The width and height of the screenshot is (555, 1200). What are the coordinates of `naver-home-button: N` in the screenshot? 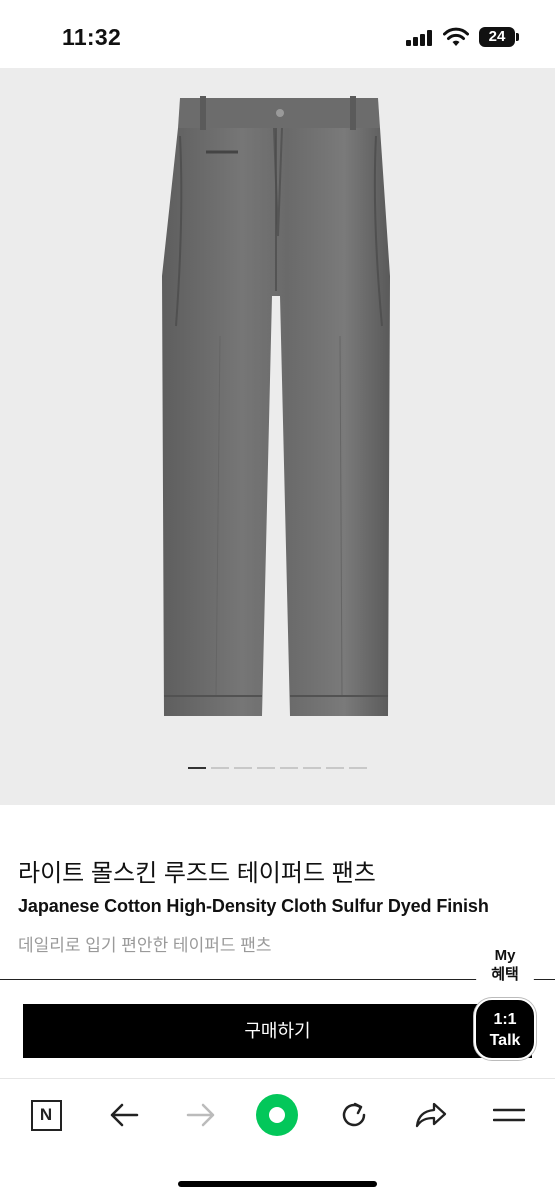 It's located at (46, 1115).